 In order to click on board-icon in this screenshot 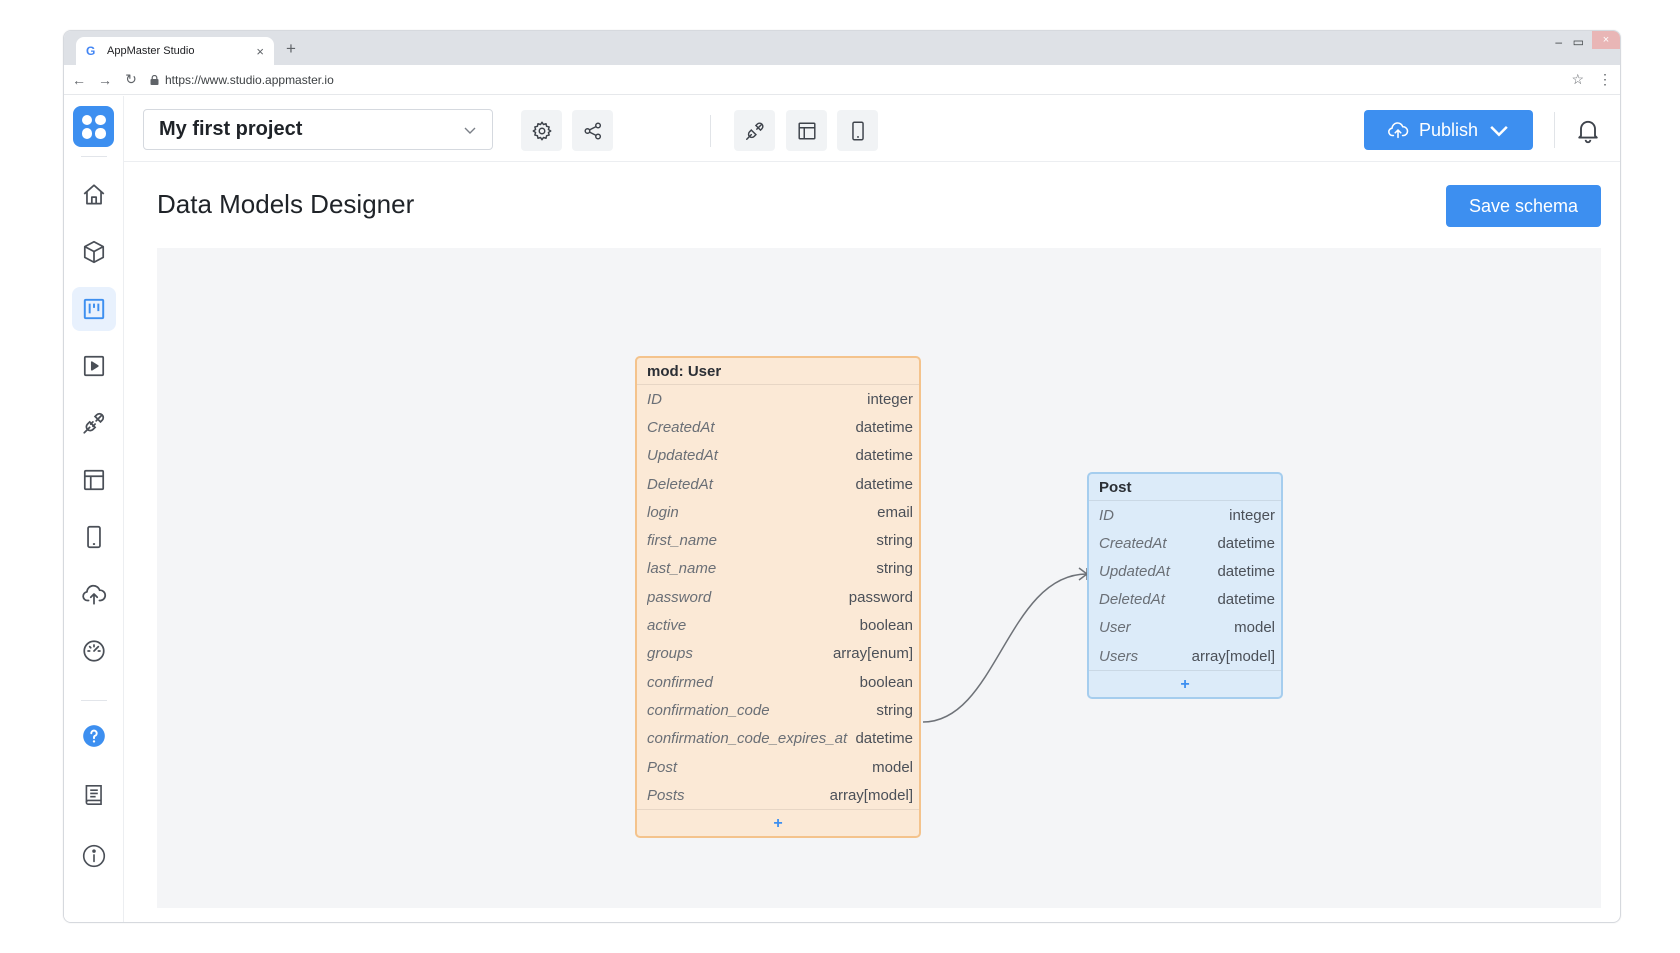, I will do `click(94, 309)`.